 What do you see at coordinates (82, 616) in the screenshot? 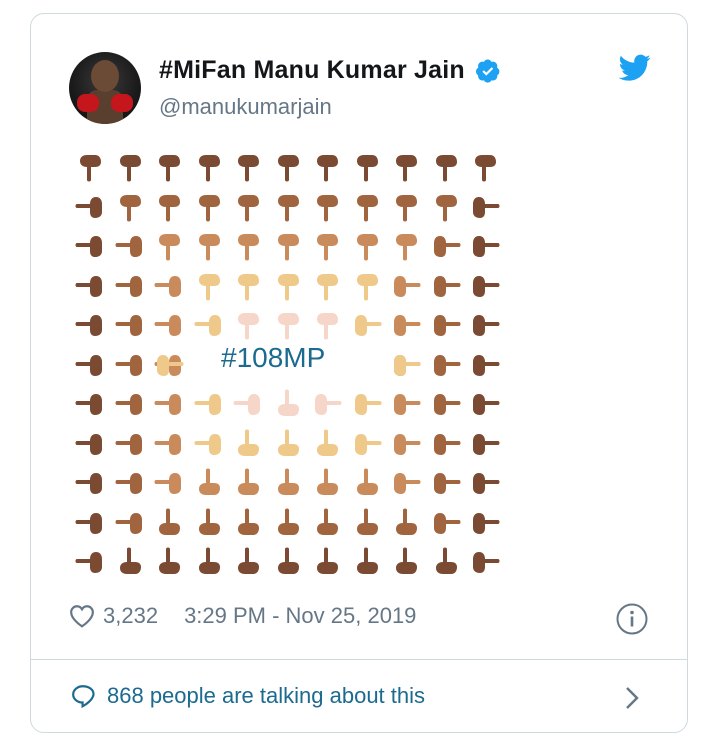
I see `heart-icon` at bounding box center [82, 616].